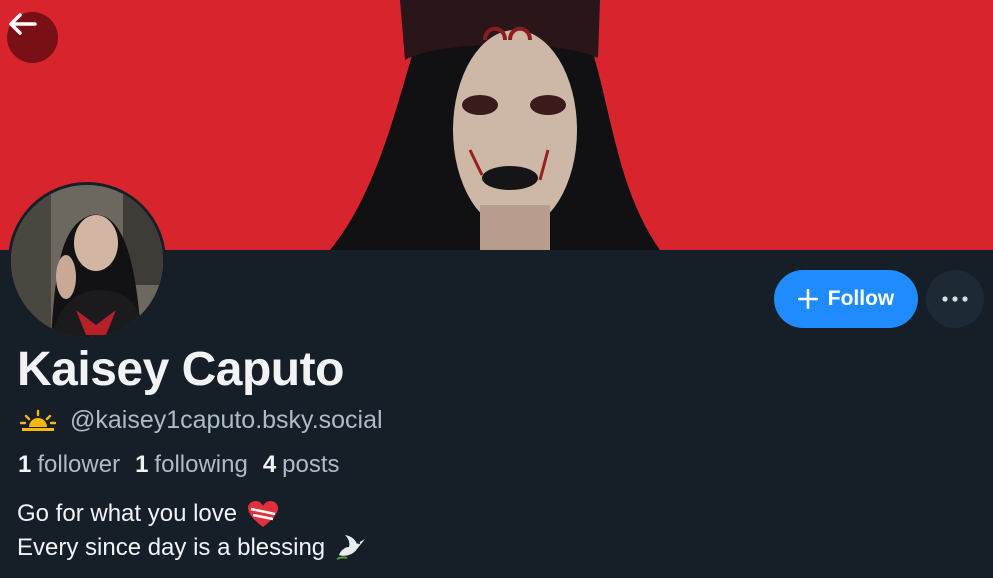 This screenshot has height=578, width=993. I want to click on plus-icon, so click(807, 299).